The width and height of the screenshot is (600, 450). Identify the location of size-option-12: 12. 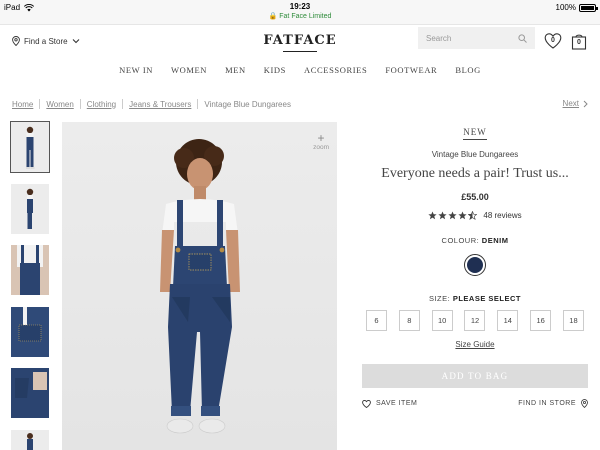
(475, 320).